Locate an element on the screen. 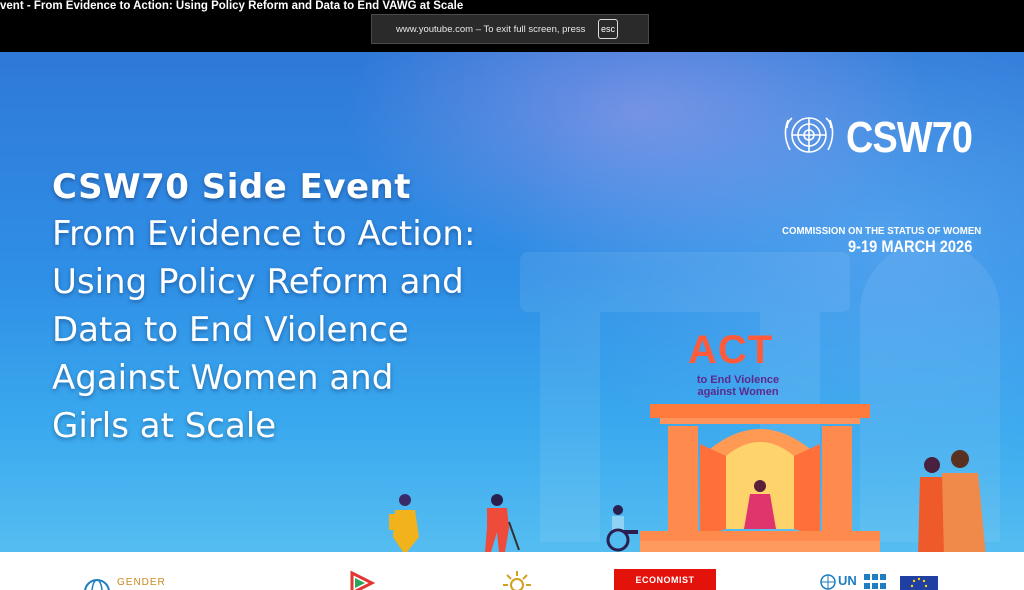  headline-line-3: Using Policy Reform and is located at coordinates (258, 282).